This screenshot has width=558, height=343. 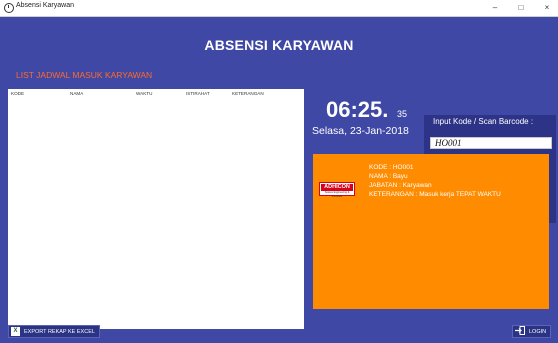 What do you see at coordinates (491, 143) in the screenshot?
I see `barcode-input` at bounding box center [491, 143].